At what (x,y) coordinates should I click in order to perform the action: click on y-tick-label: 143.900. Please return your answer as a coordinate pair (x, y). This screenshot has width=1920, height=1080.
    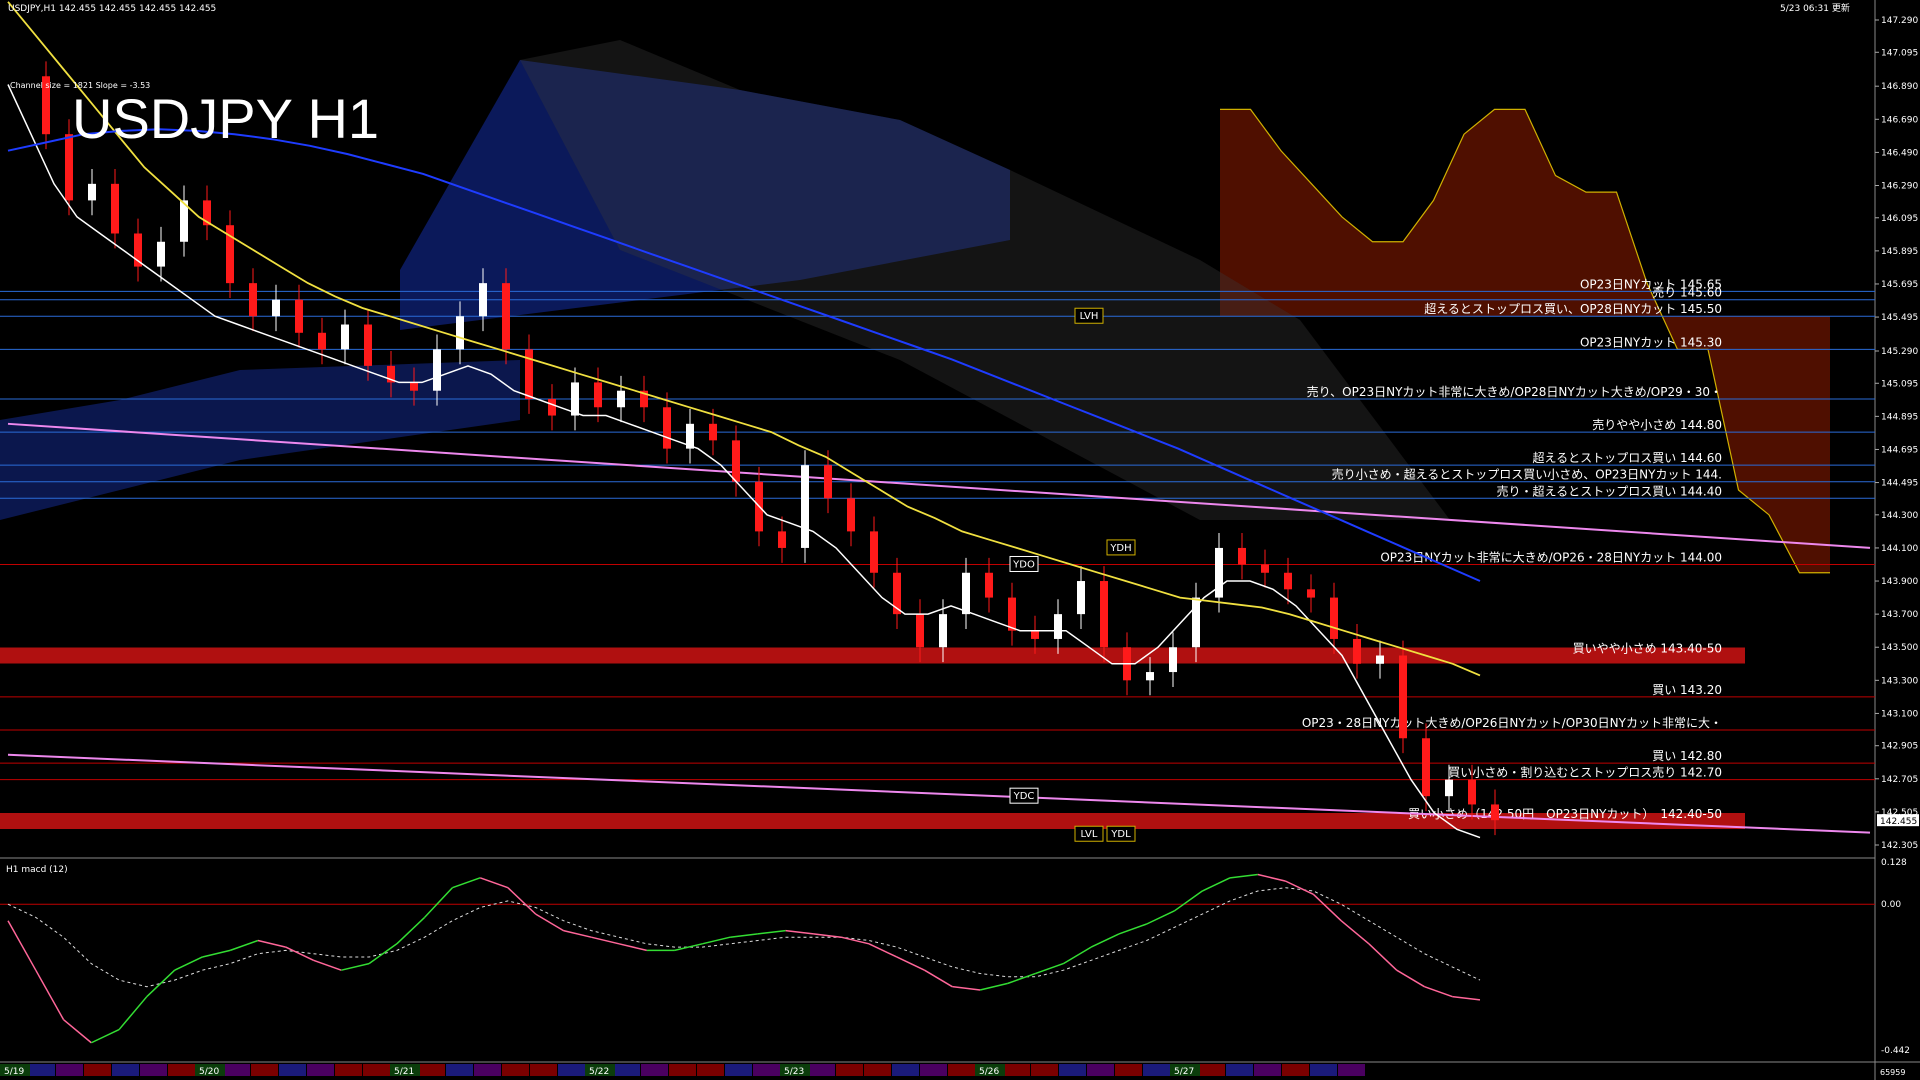
    Looking at the image, I should click on (1899, 582).